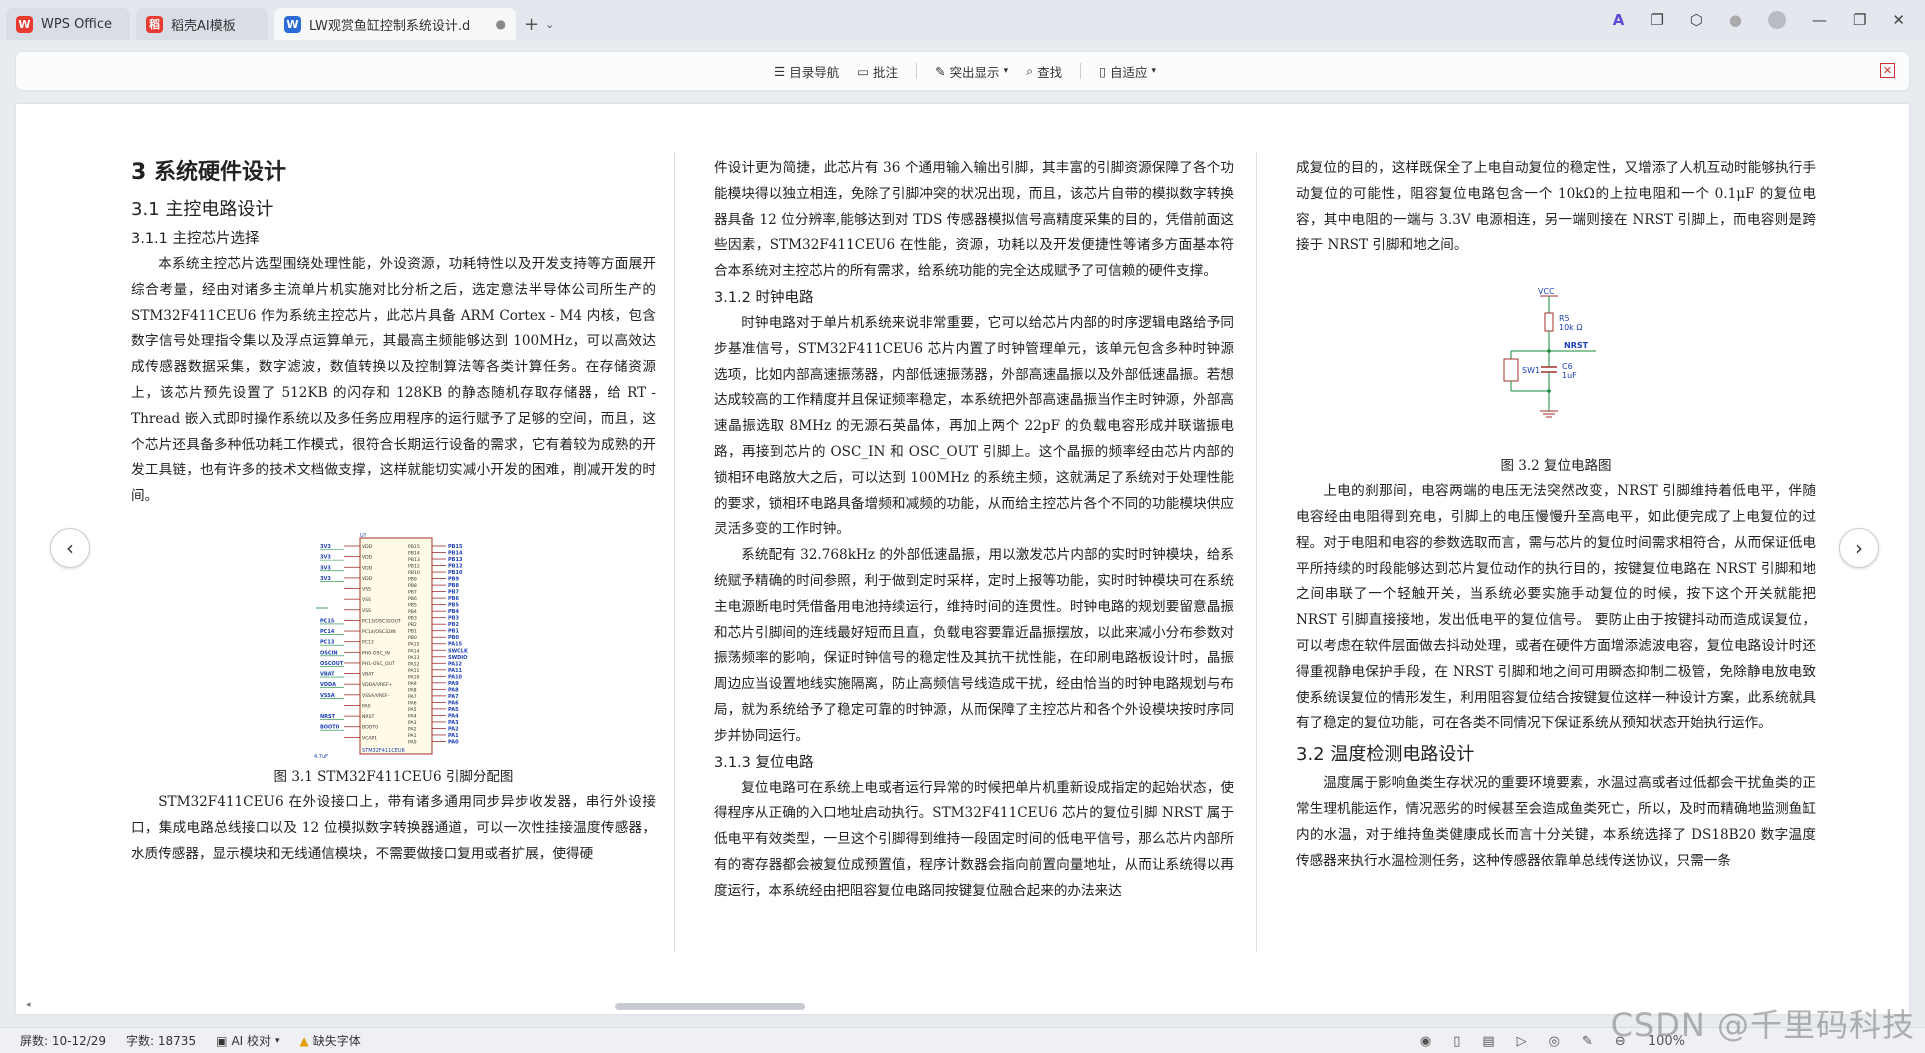 This screenshot has width=1925, height=1053. What do you see at coordinates (1522, 1041) in the screenshot?
I see `play-icon: ▷` at bounding box center [1522, 1041].